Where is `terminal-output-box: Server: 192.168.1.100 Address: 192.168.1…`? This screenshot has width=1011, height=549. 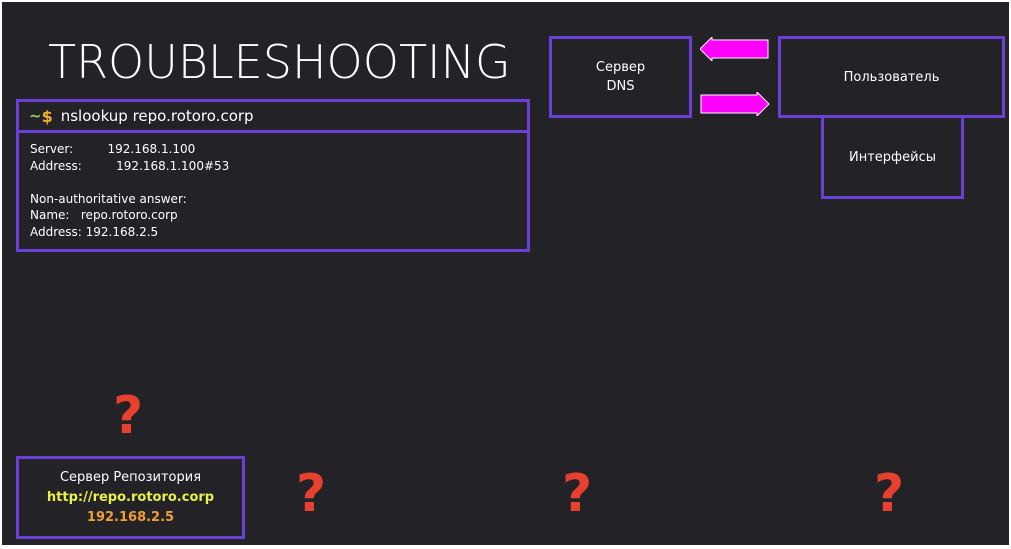 terminal-output-box: Server: 192.168.1.100 Address: 192.168.1… is located at coordinates (273, 191).